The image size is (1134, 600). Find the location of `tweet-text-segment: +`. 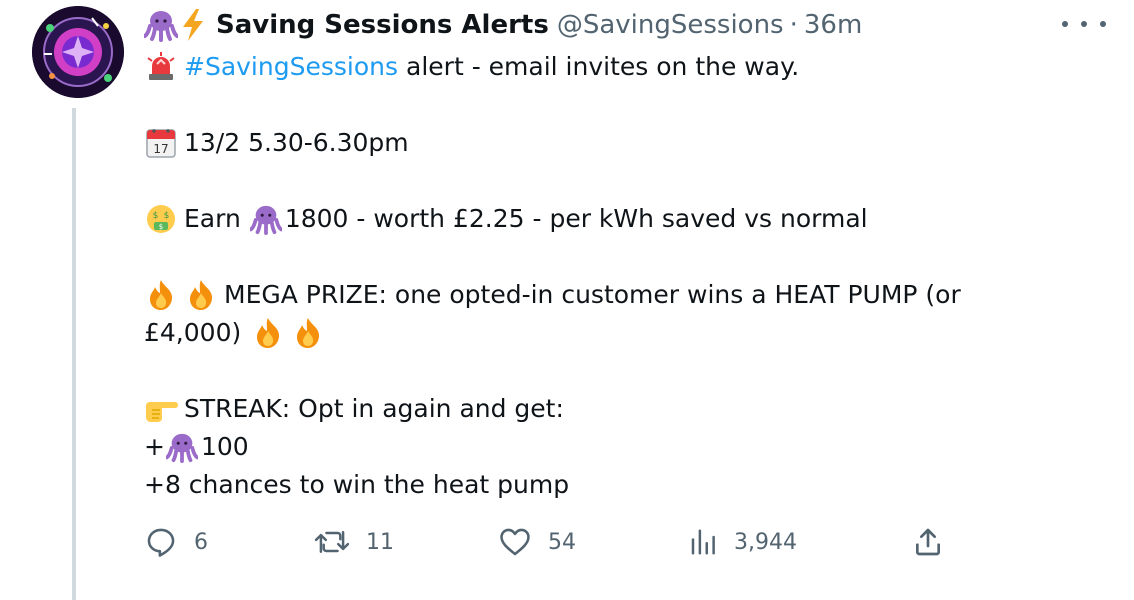

tweet-text-segment: + is located at coordinates (154, 446).